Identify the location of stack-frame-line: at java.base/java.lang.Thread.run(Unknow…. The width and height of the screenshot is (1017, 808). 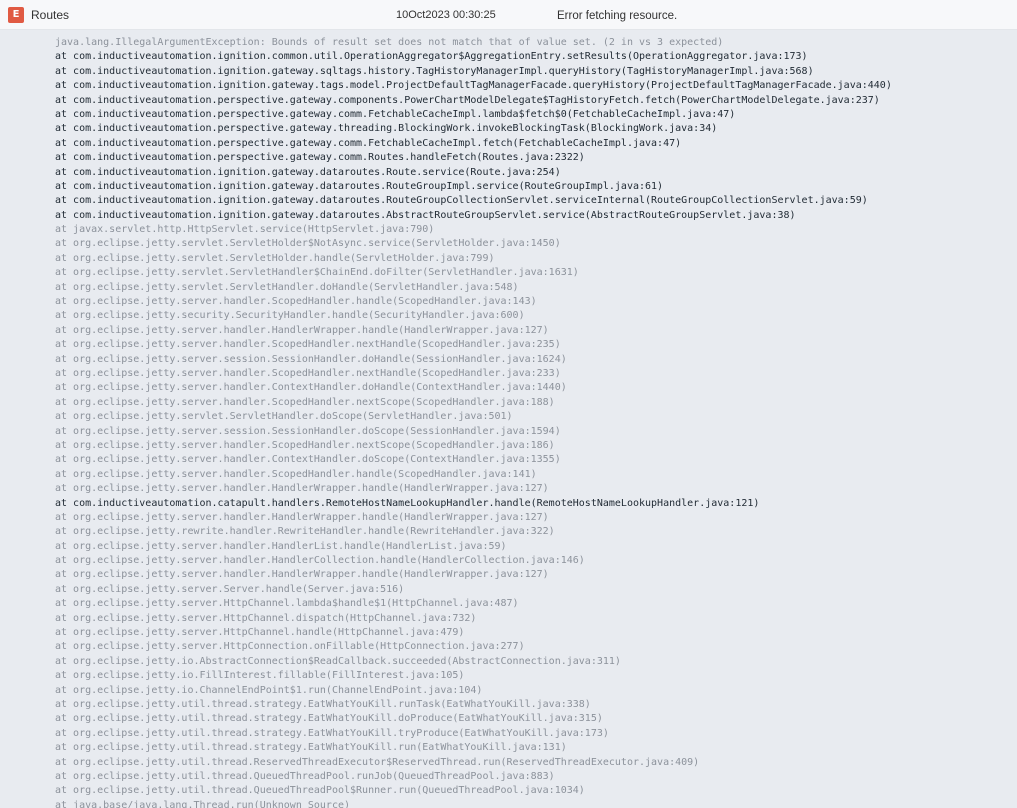
(203, 803).